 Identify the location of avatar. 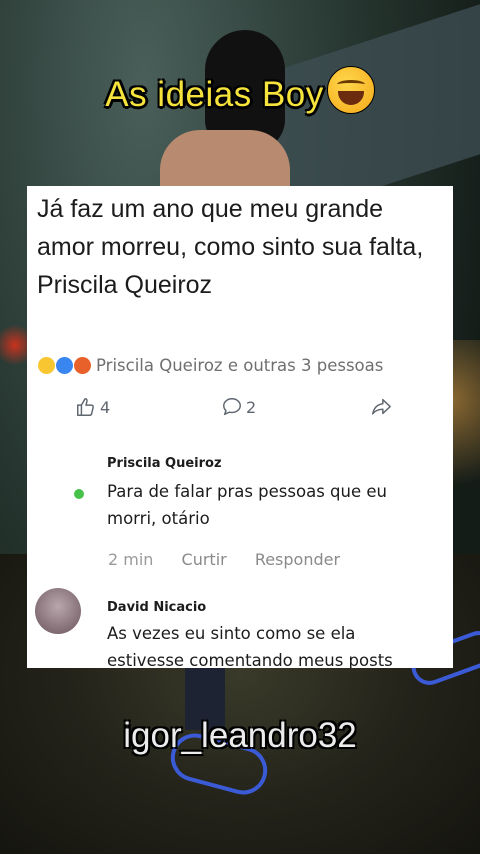
(58, 611).